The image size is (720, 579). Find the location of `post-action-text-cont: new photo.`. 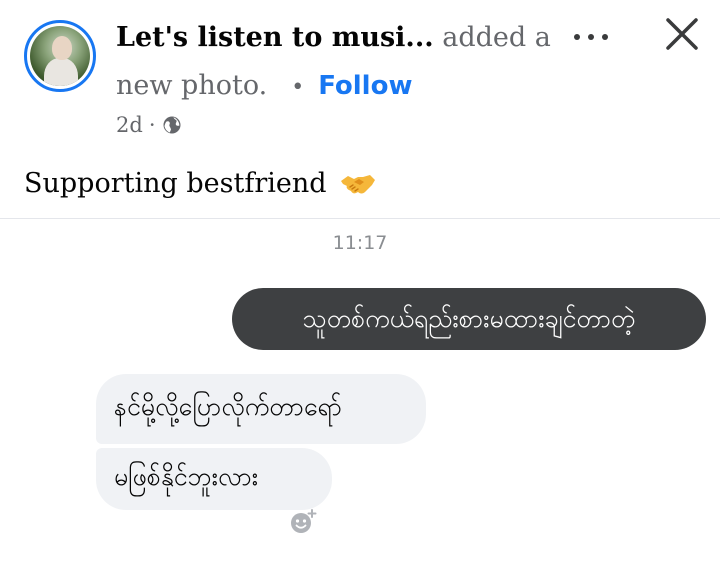

post-action-text-cont: new photo. is located at coordinates (192, 85).